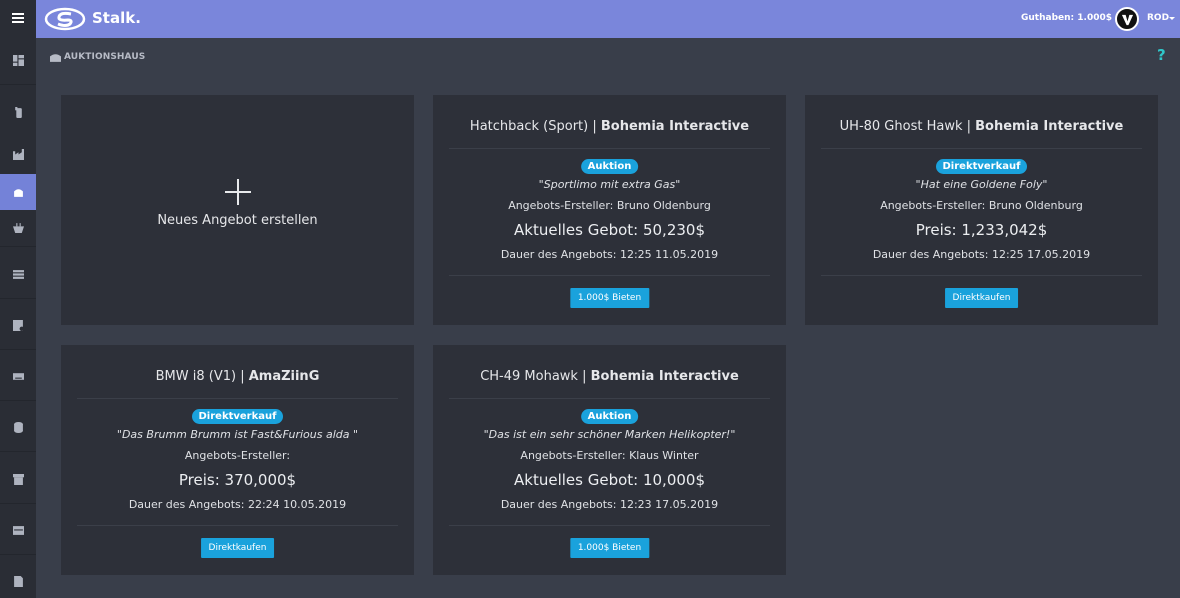 The width and height of the screenshot is (1180, 598). I want to click on offer-title: Hatchback (Sport) | Bohemia Interactive, so click(609, 126).